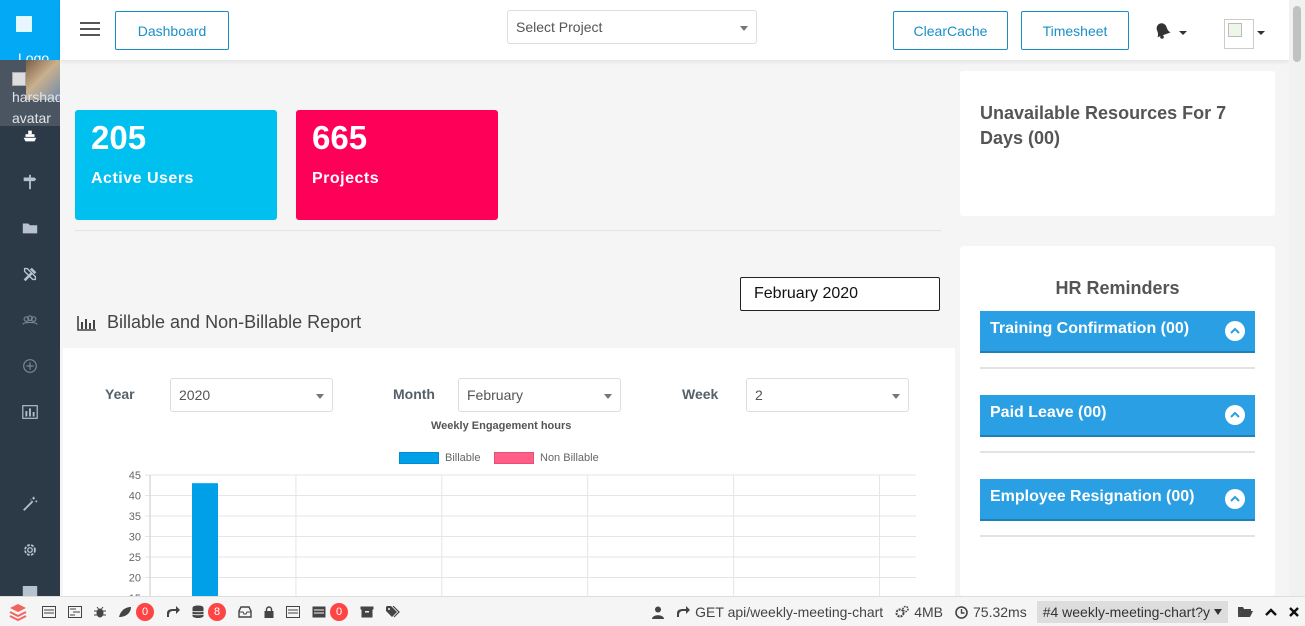 The image size is (1305, 626). What do you see at coordinates (1048, 412) in the screenshot?
I see `accordion-label: Paid Leave (00)` at bounding box center [1048, 412].